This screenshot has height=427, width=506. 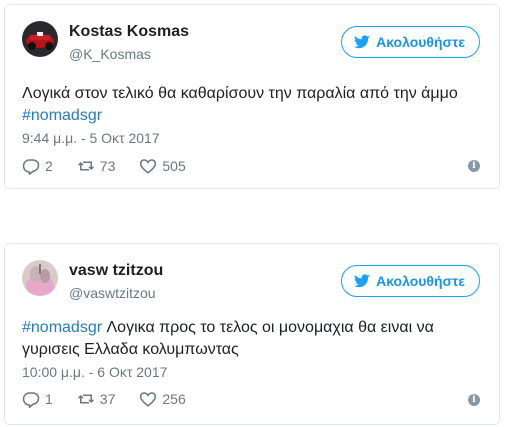 What do you see at coordinates (107, 399) in the screenshot?
I see `retweet-count: 37` at bounding box center [107, 399].